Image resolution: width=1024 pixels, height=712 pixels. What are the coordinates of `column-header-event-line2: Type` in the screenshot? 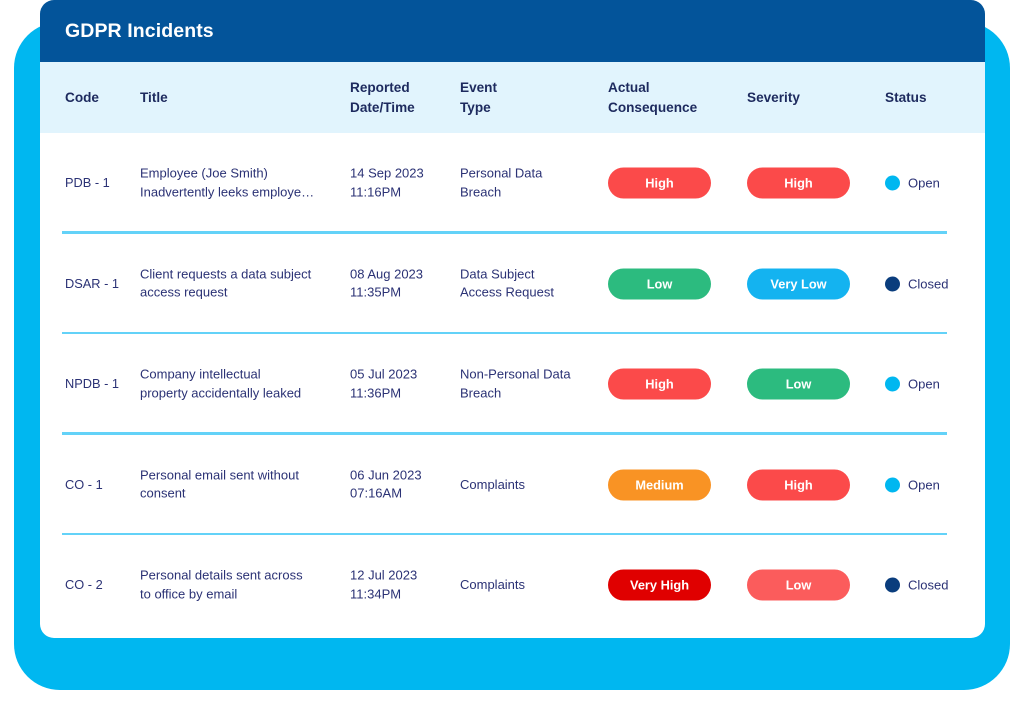 It's located at (475, 107).